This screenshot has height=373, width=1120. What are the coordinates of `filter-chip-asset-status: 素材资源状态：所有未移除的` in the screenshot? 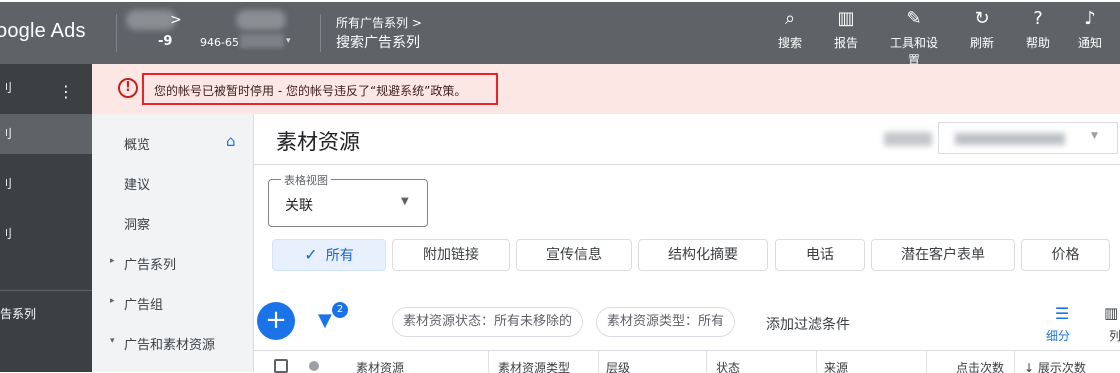 It's located at (488, 322).